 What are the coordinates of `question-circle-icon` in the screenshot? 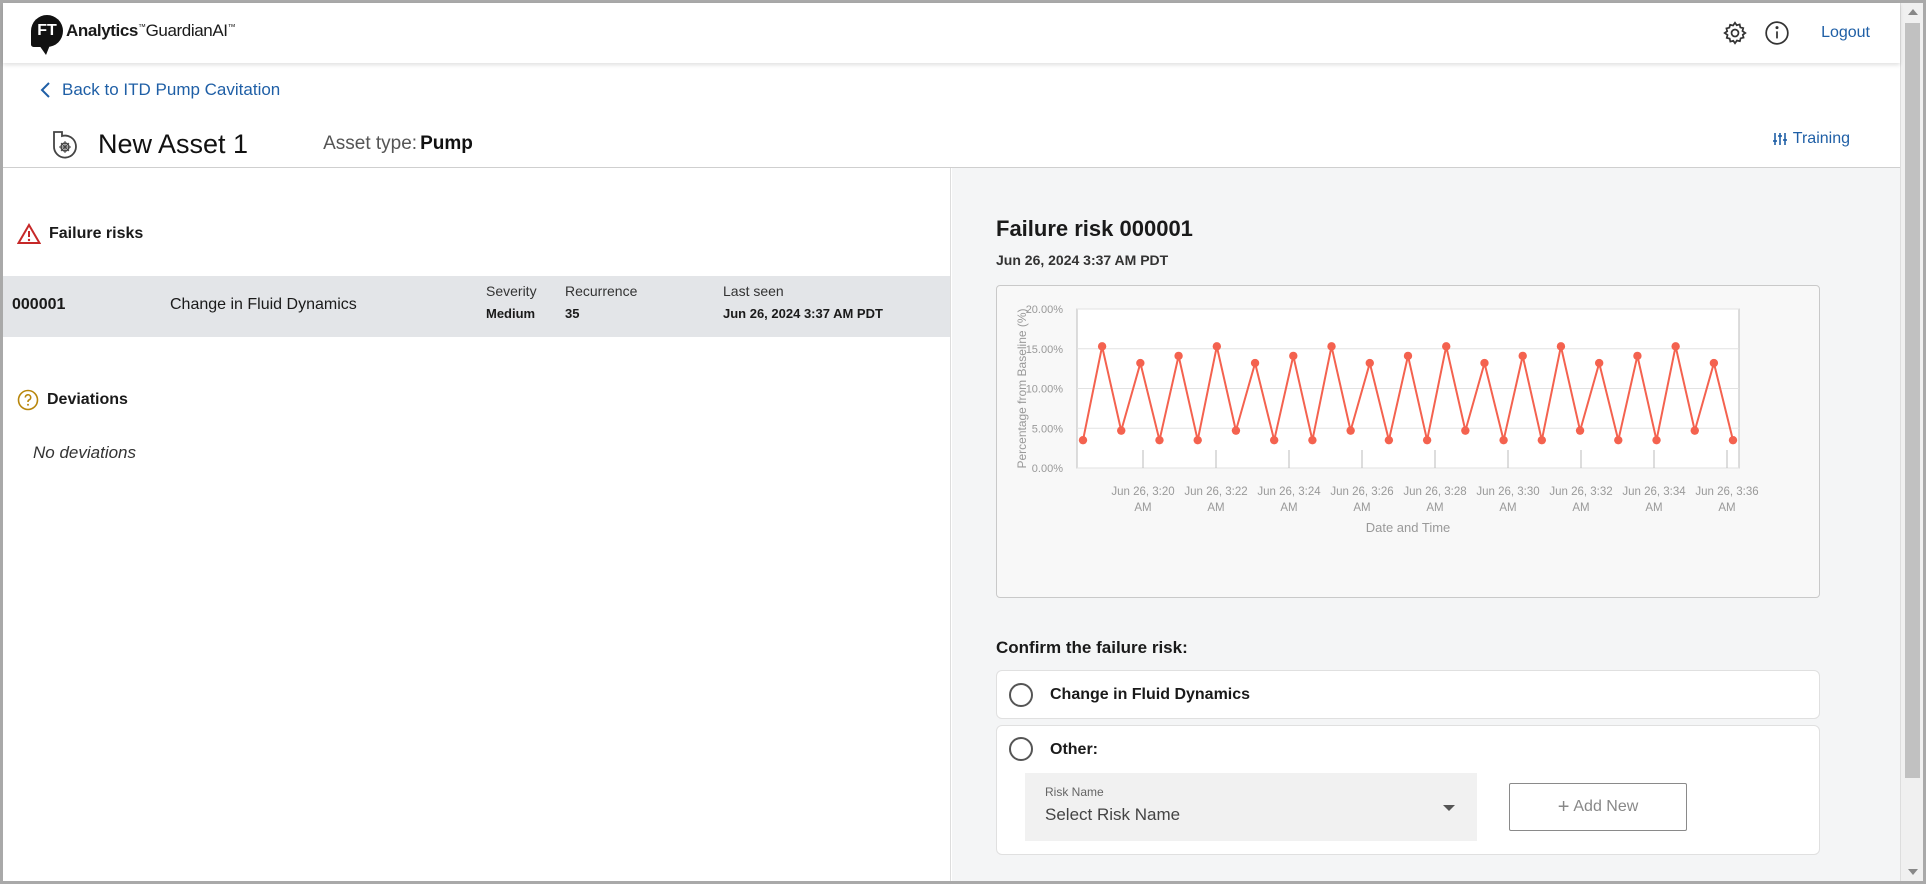 It's located at (28, 400).